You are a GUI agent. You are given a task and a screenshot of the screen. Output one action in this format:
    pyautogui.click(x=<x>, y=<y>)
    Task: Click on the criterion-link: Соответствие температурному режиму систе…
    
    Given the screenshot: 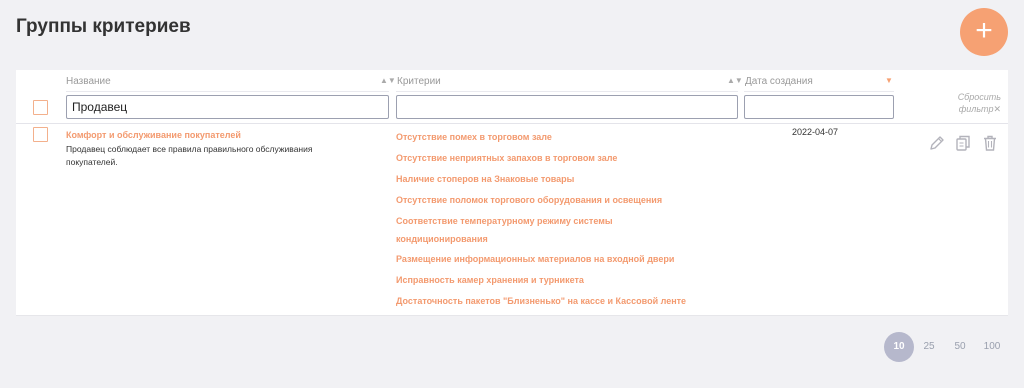 What is the action you would take?
    pyautogui.click(x=556, y=221)
    